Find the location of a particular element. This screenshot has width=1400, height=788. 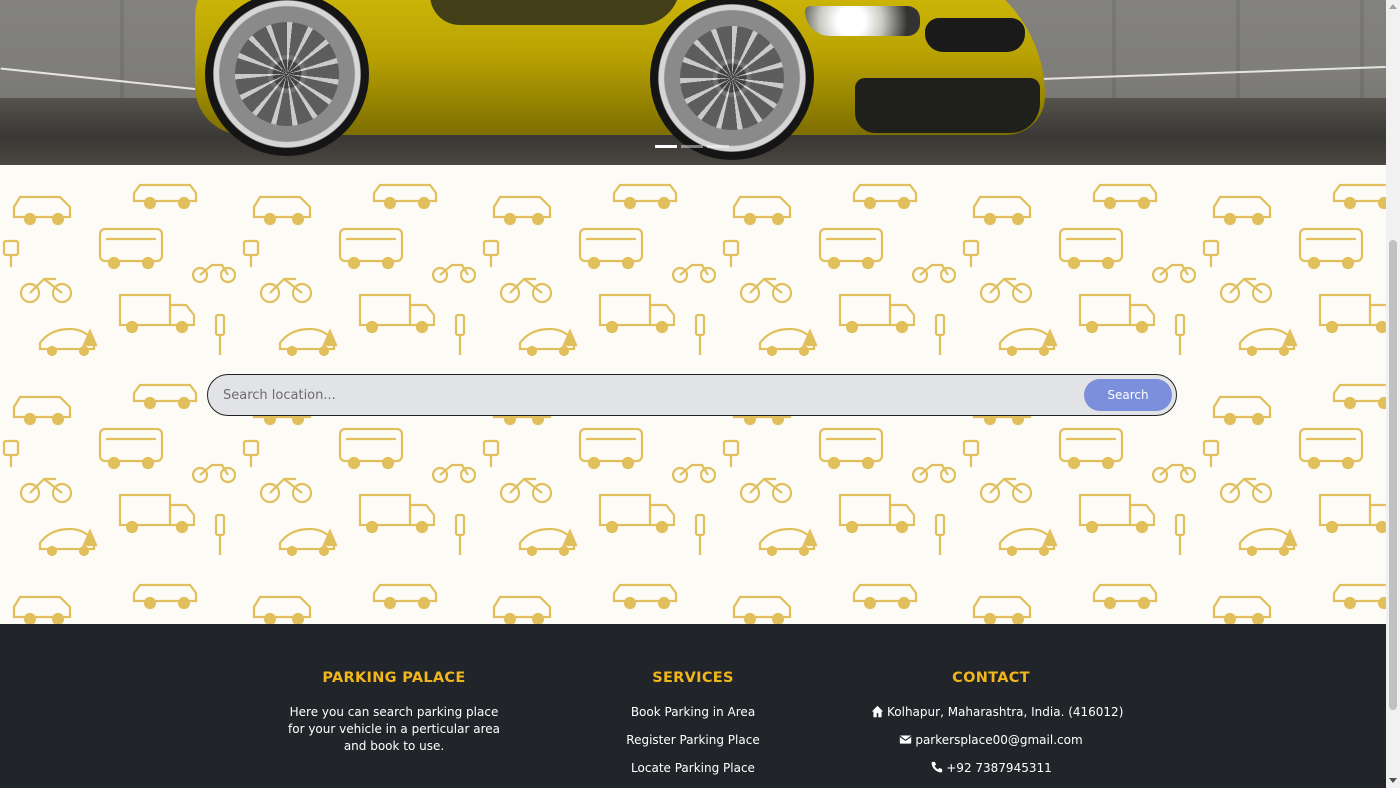

contact-address: Kolhapur, Maharashtra, India. (416012) is located at coordinates (997, 718).